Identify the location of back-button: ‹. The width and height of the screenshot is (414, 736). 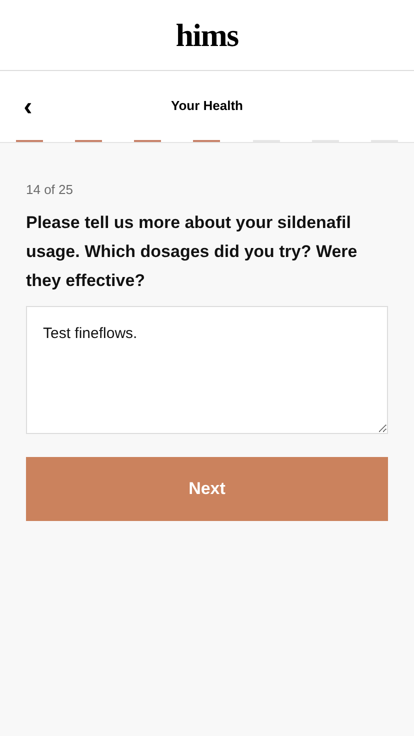
(28, 106).